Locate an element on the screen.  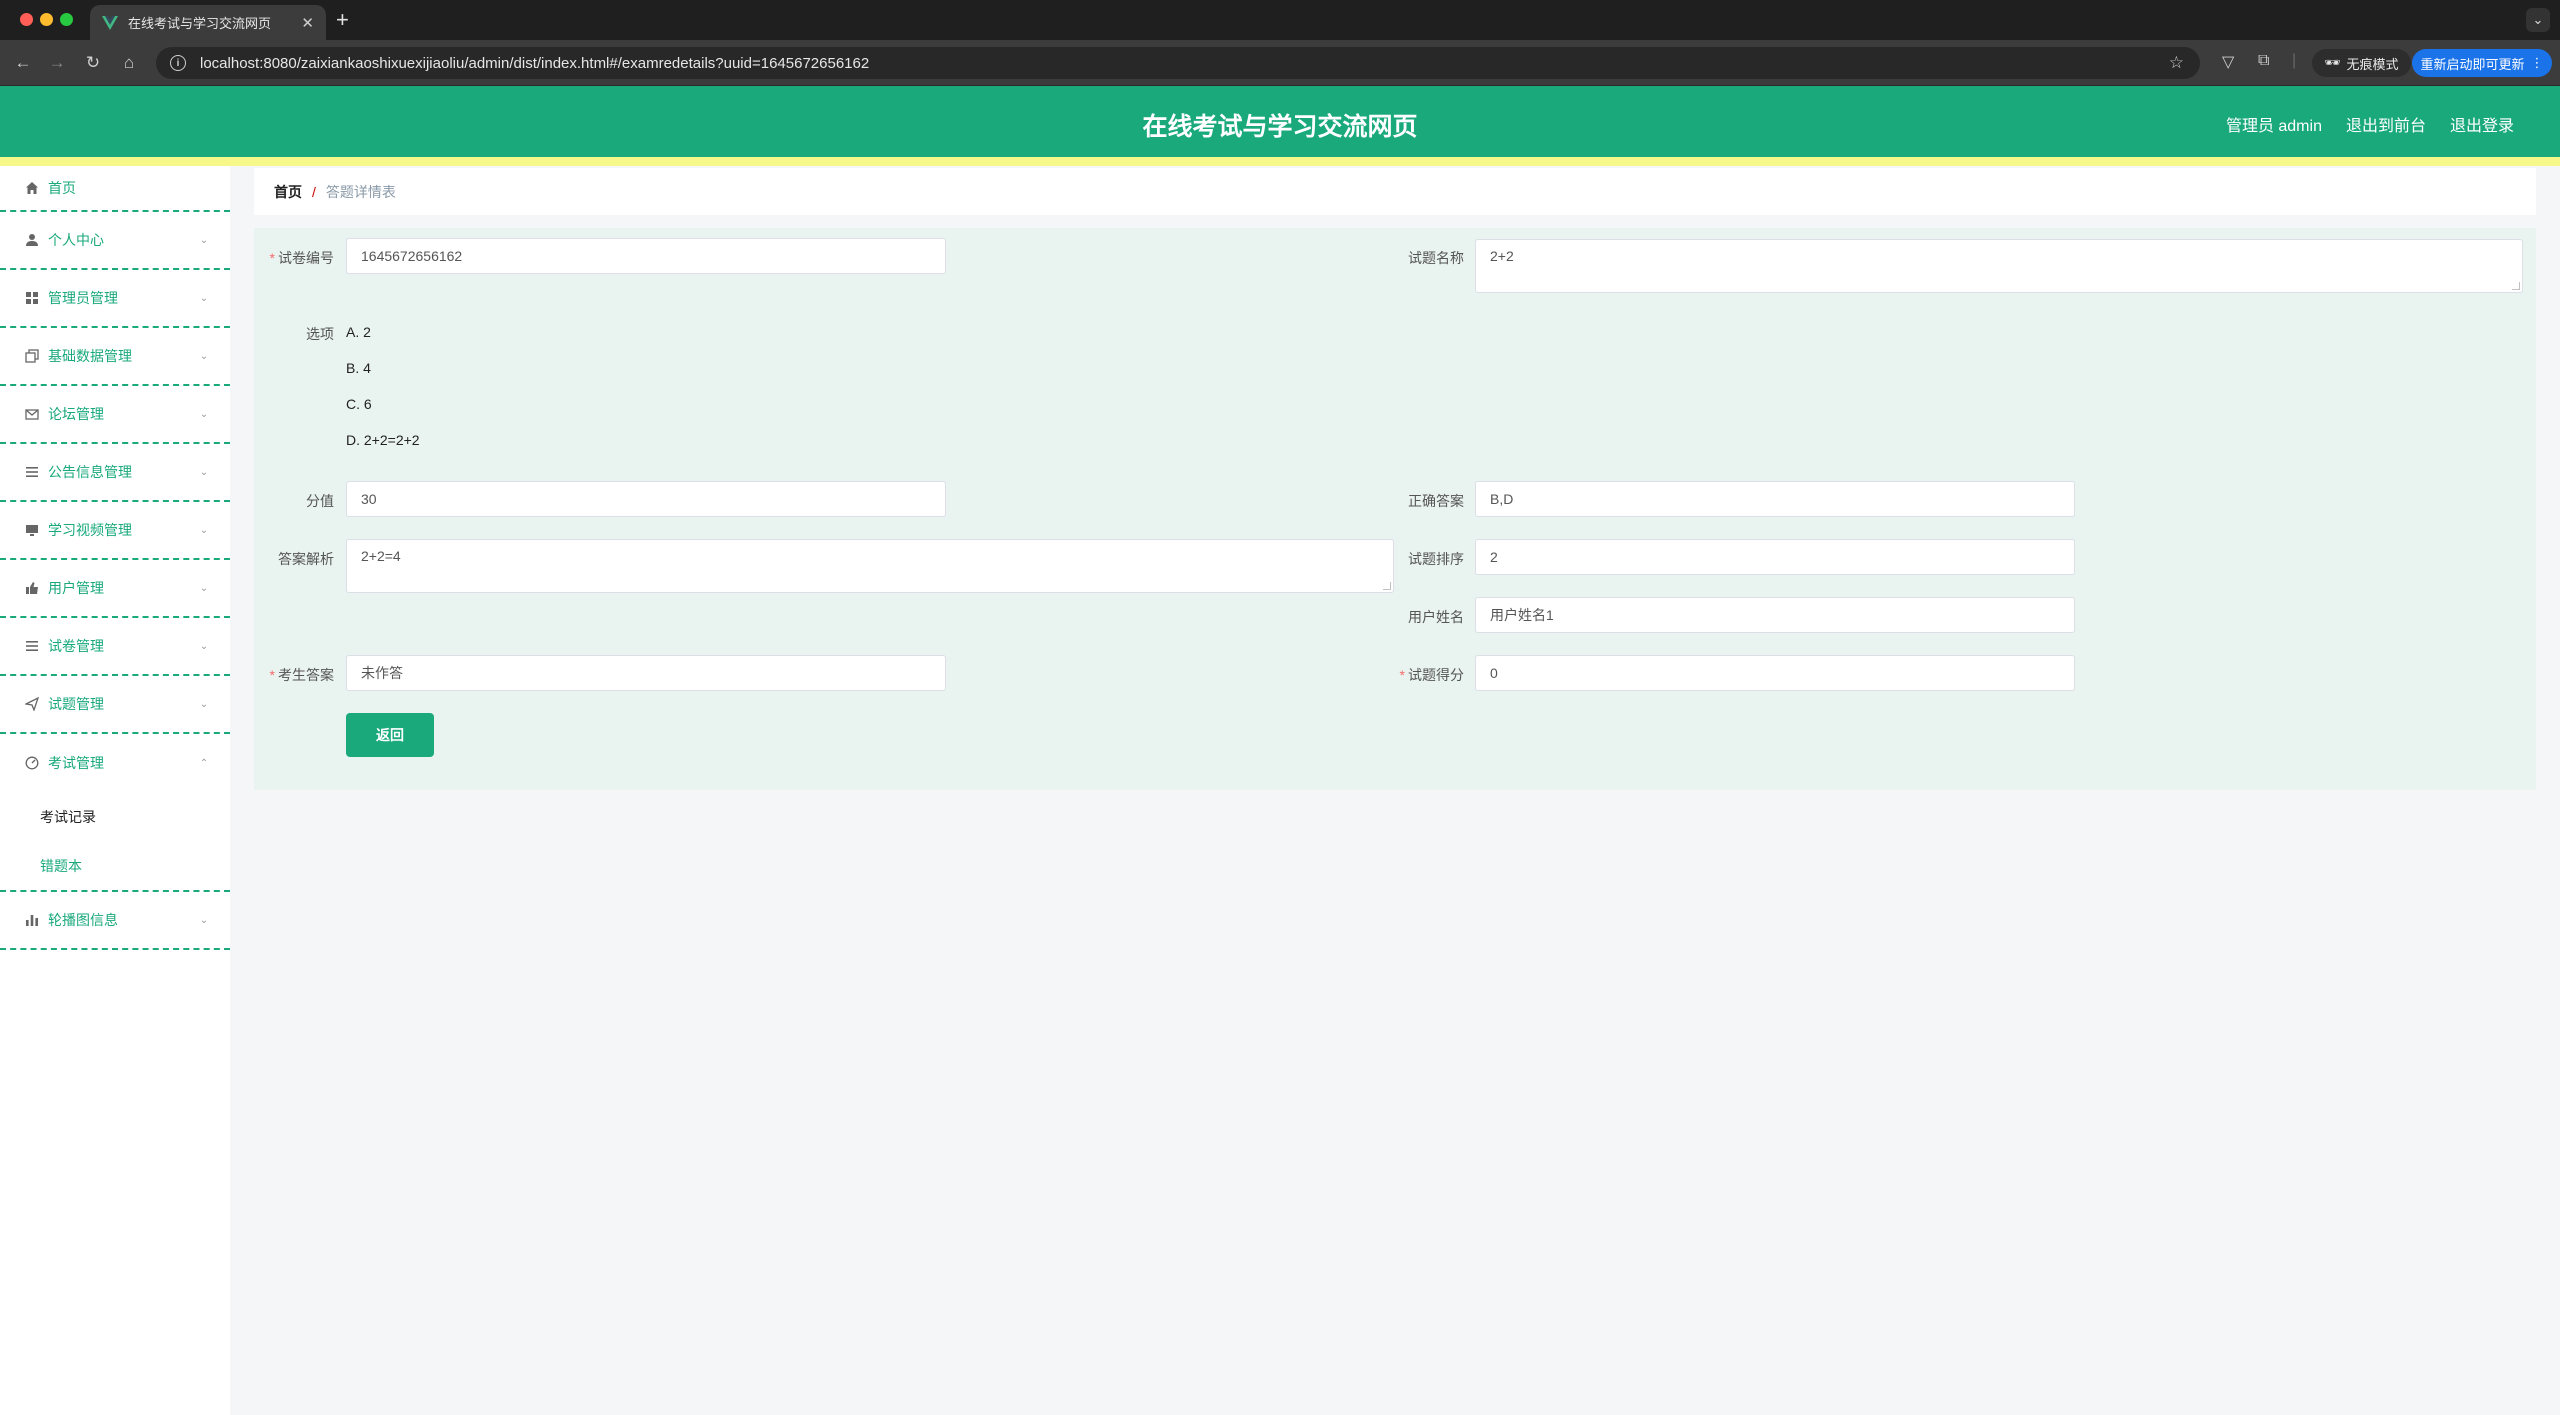
options-label: 选项 is located at coordinates (320, 334).